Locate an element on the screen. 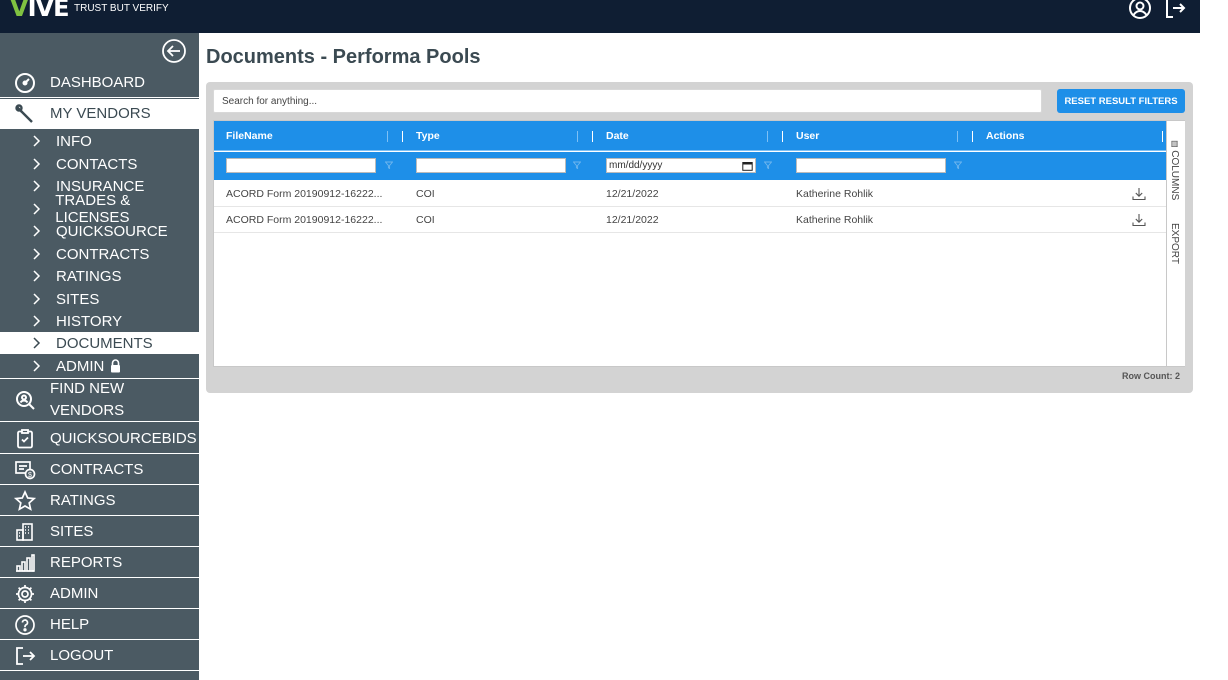 The image size is (1228, 680). filter-row: mm/dd/yyyy is located at coordinates (690, 166).